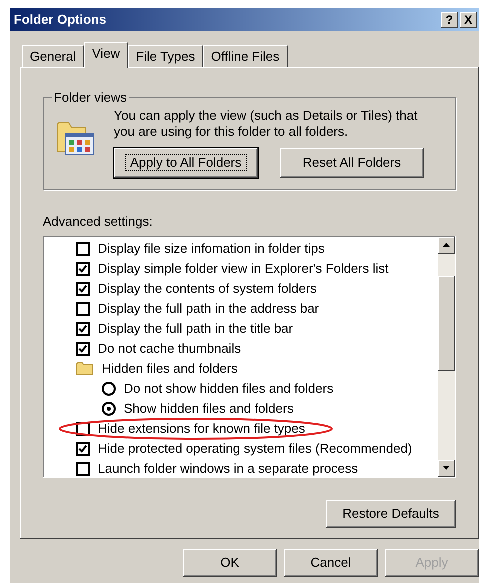 Image resolution: width=479 pixels, height=583 pixels. I want to click on setting-label: Do not cache thumbnails, so click(170, 349).